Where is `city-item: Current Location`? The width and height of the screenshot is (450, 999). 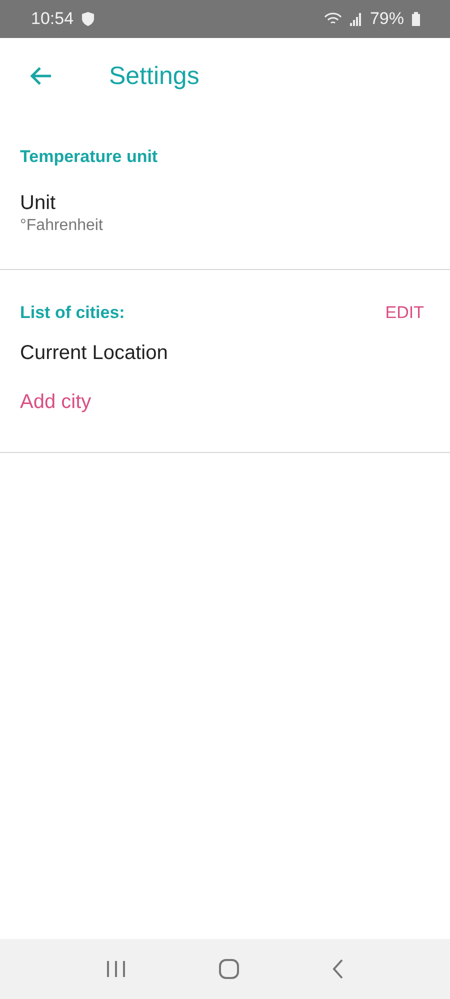
city-item: Current Location is located at coordinates (225, 353).